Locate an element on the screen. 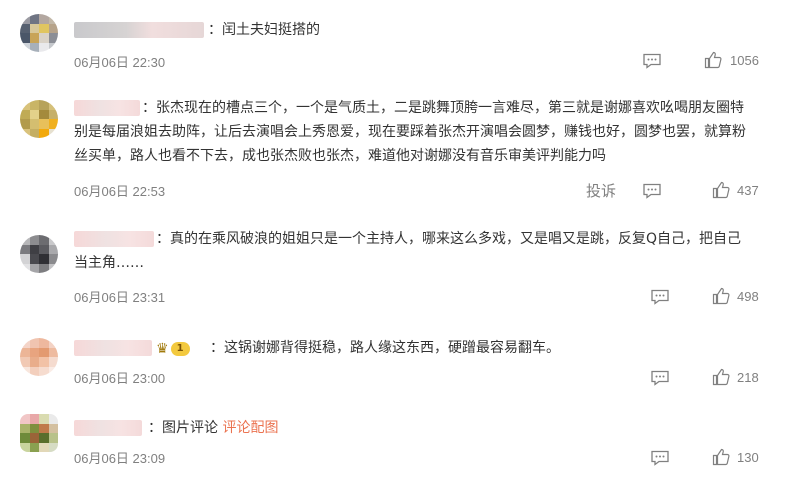 The width and height of the screenshot is (785, 478). crown-icon: ♛ is located at coordinates (162, 349).